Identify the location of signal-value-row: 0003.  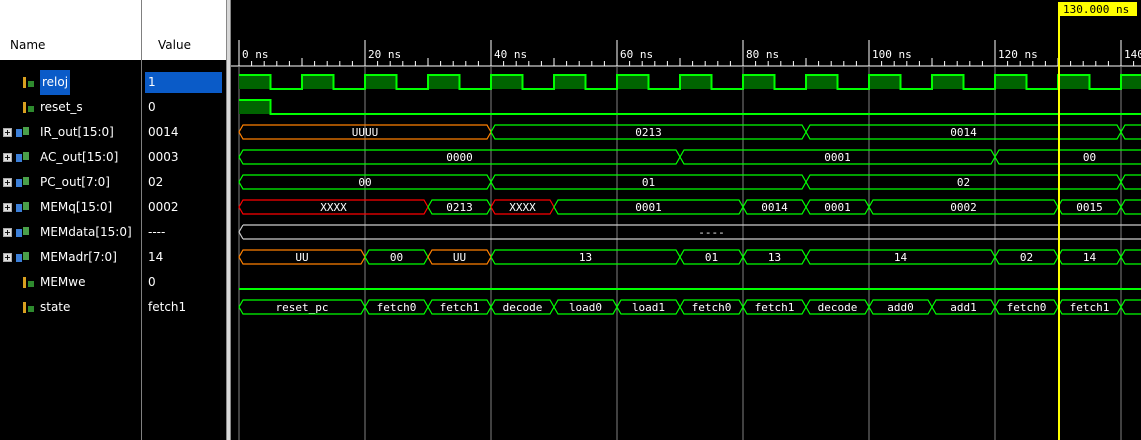
(184, 157).